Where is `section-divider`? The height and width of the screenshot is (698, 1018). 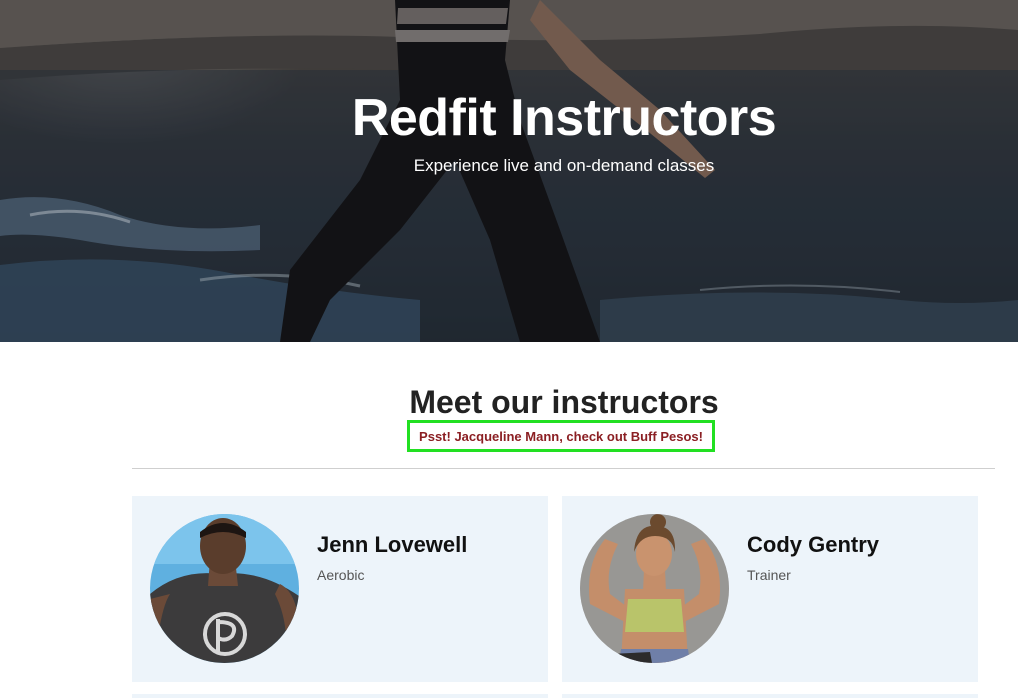 section-divider is located at coordinates (563, 468).